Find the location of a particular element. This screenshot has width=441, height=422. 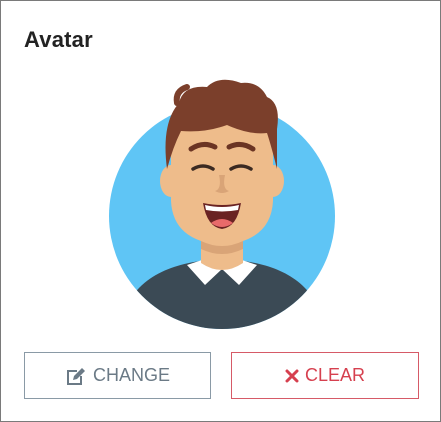

edit-icon is located at coordinates (76, 376).